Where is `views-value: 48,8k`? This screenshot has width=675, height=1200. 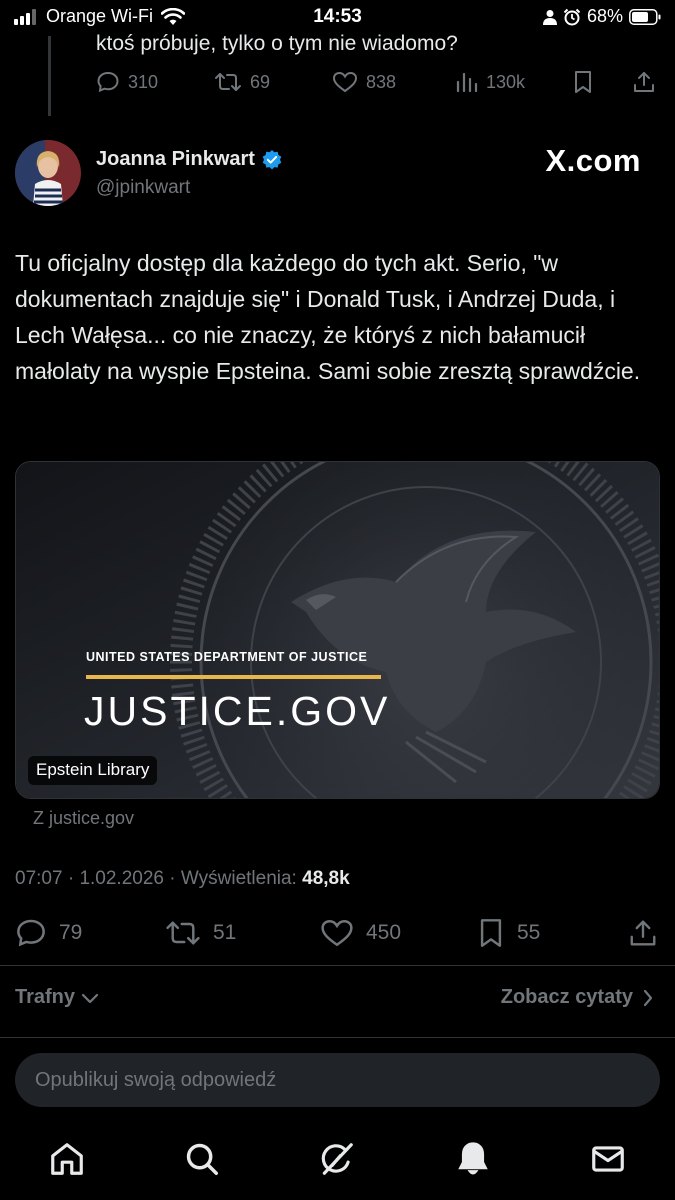 views-value: 48,8k is located at coordinates (326, 878).